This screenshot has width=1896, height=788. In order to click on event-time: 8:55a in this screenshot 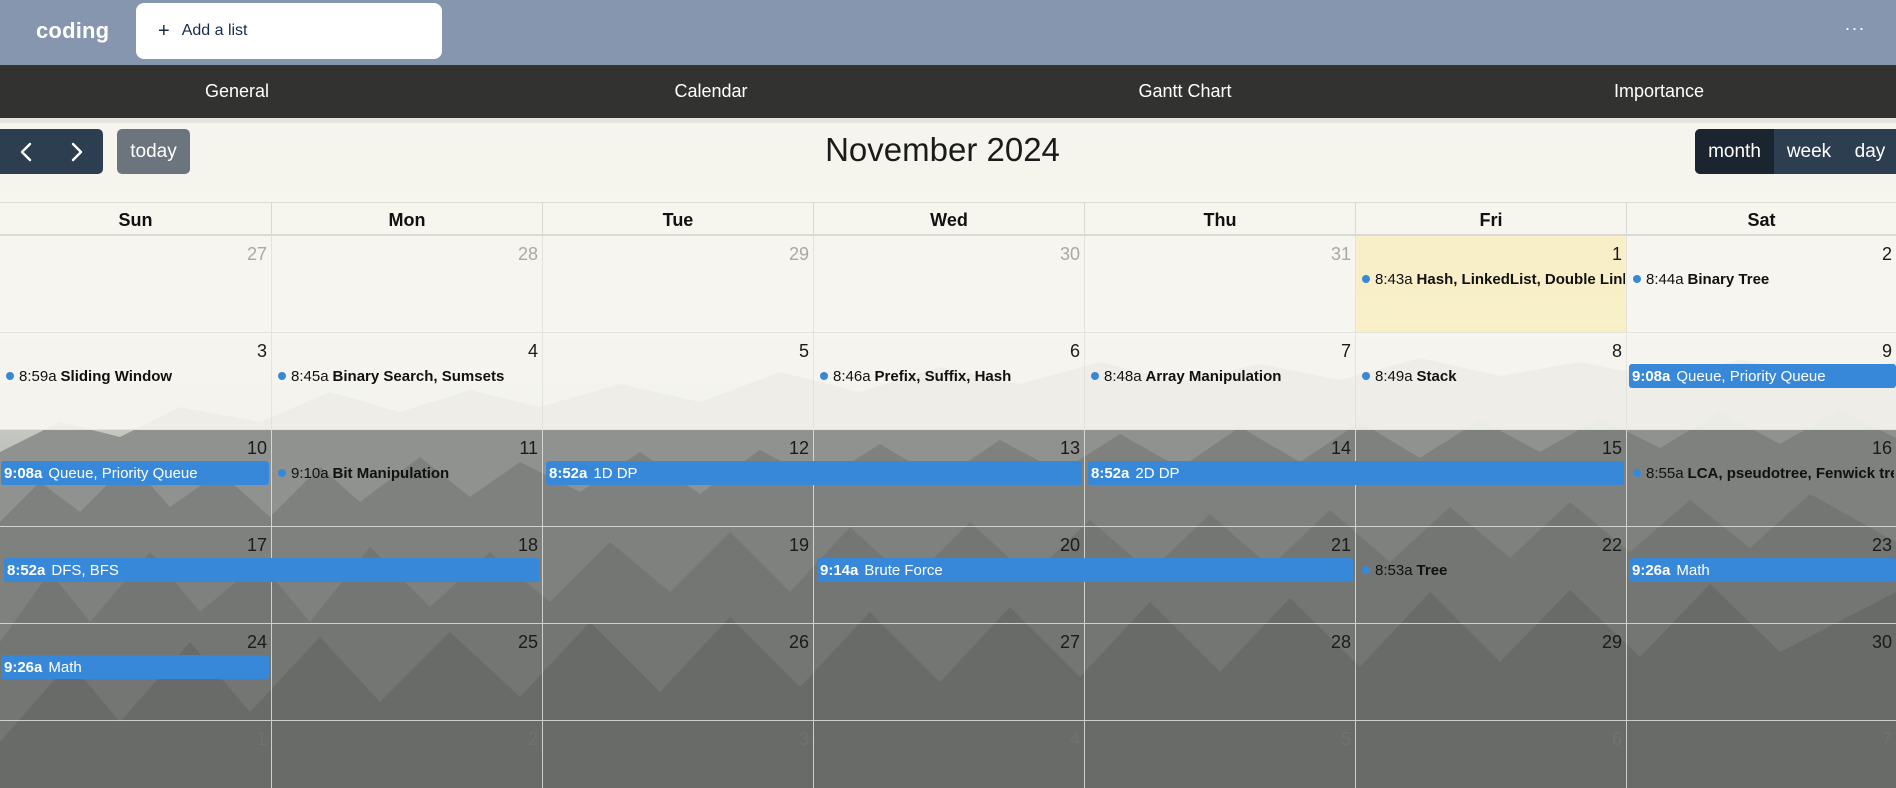, I will do `click(1665, 473)`.